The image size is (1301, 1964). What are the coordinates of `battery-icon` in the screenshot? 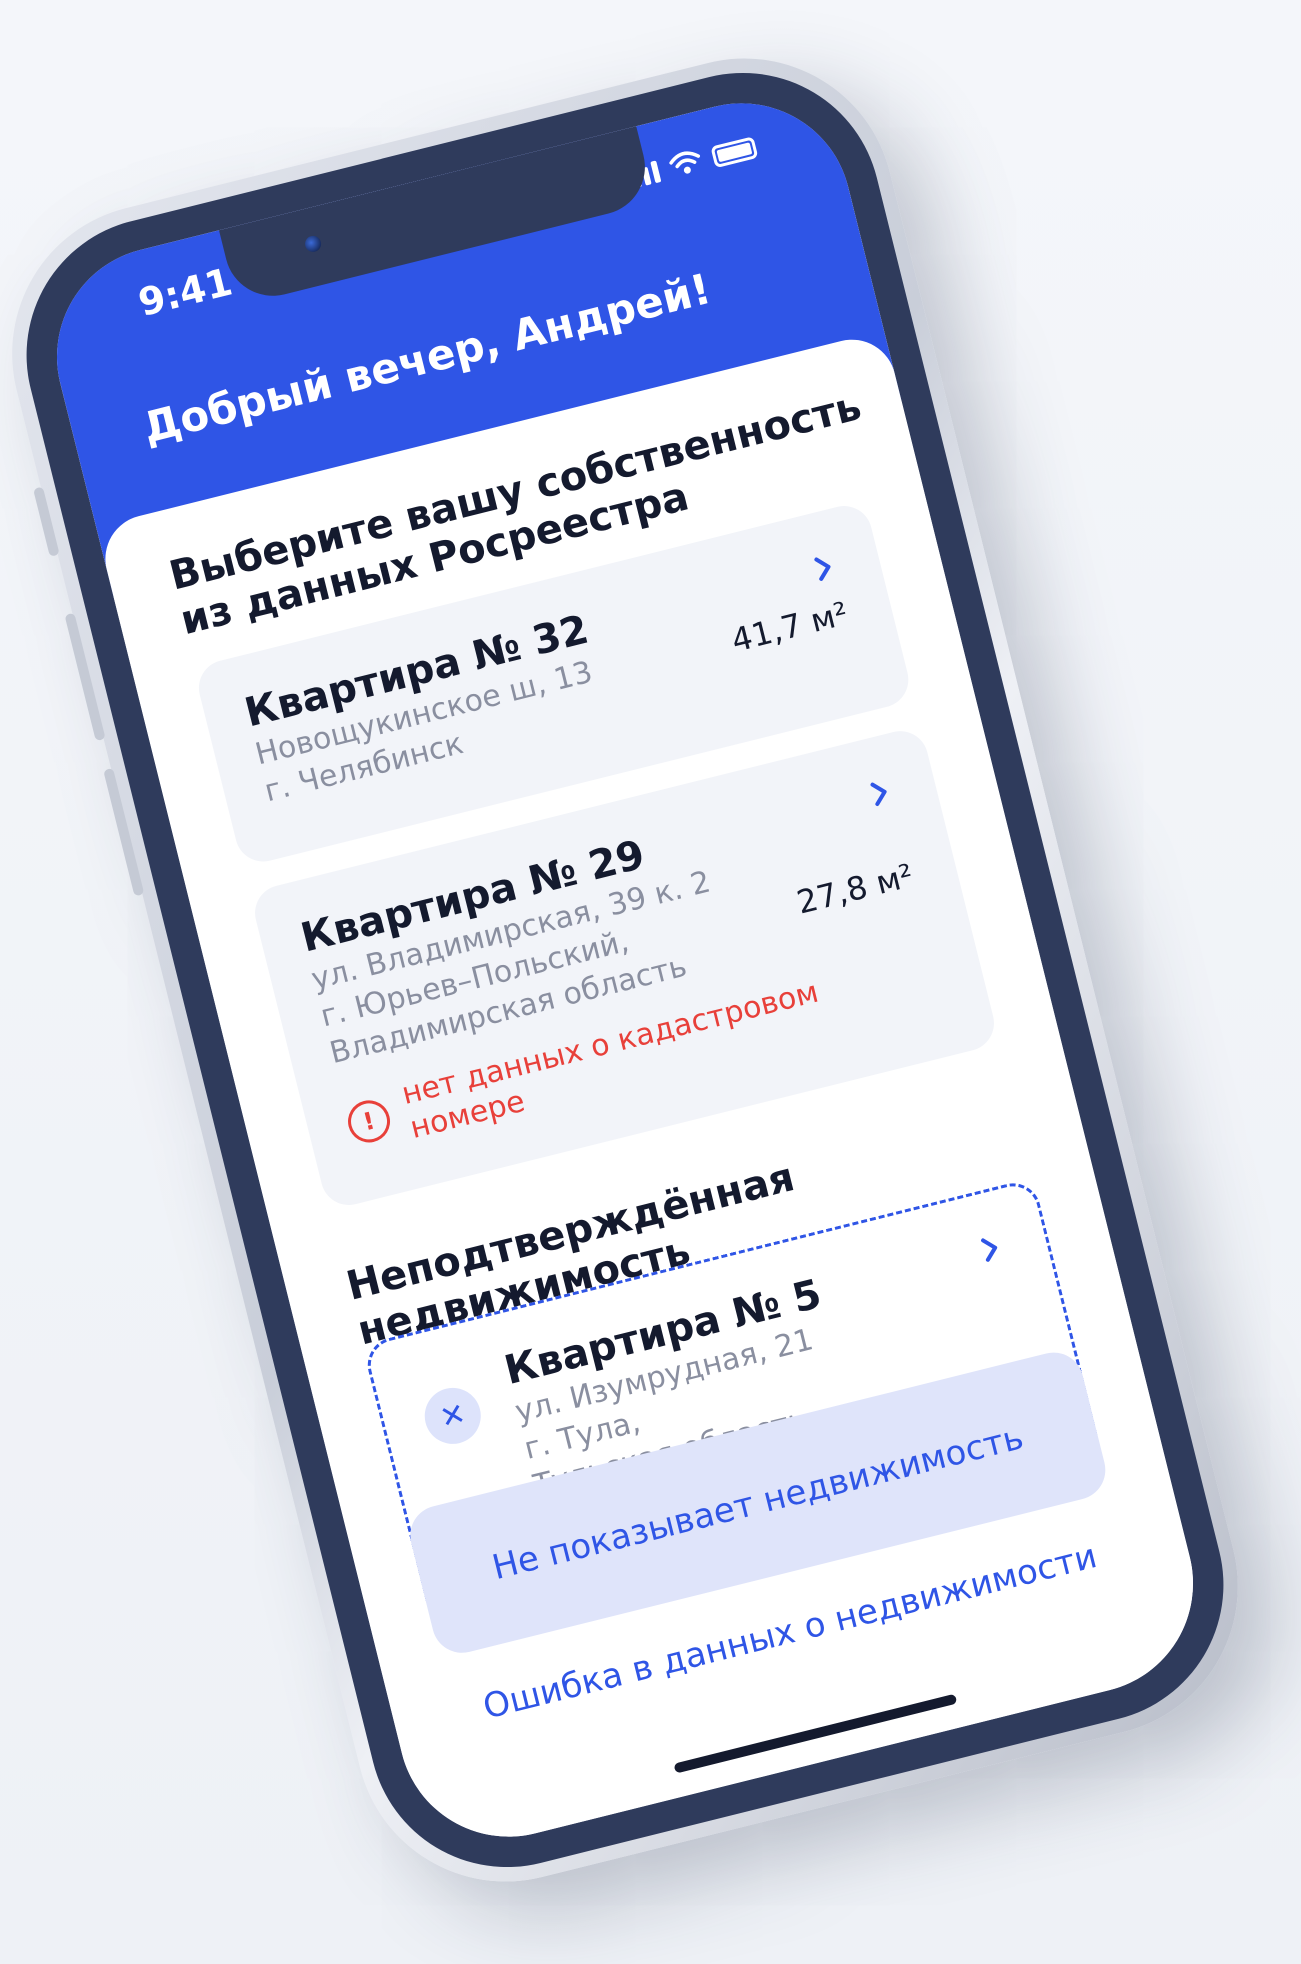 It's located at (734, 152).